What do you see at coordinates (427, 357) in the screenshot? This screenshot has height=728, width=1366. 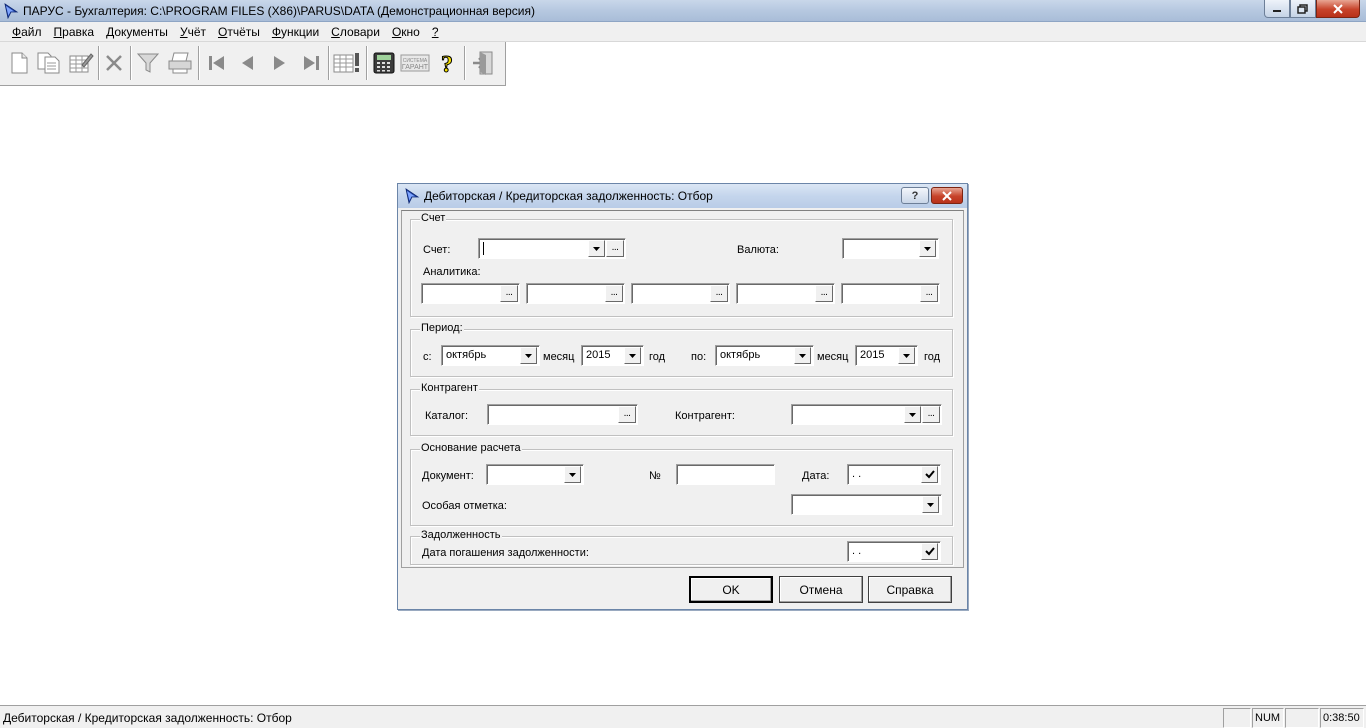 I see `period-from-label: с:` at bounding box center [427, 357].